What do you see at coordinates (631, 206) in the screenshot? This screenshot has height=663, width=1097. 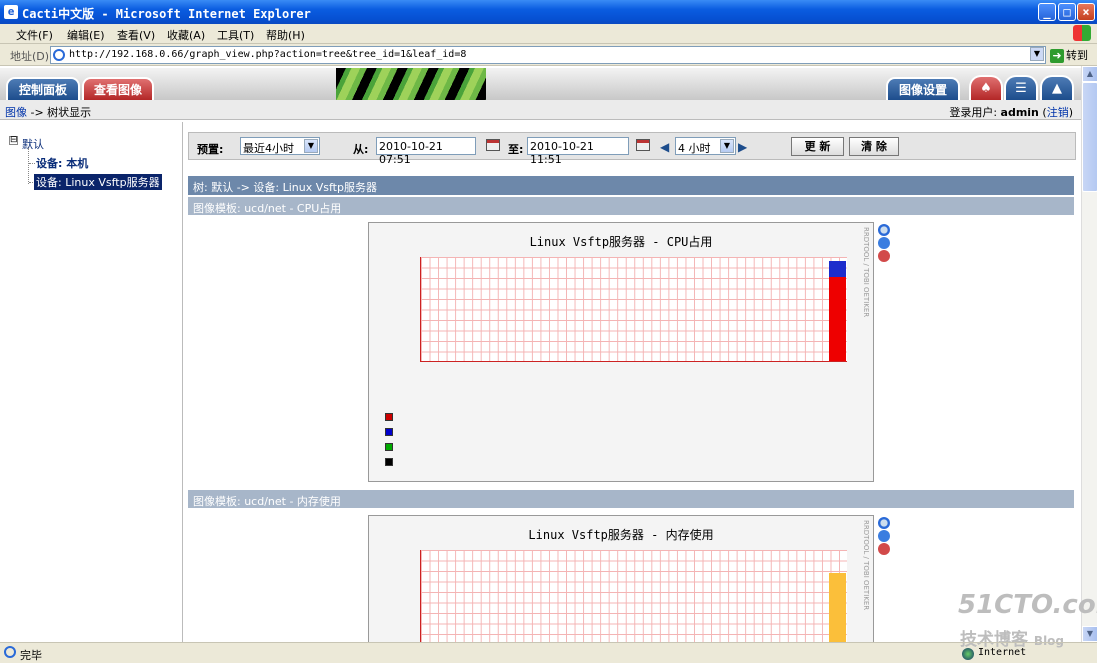 I see `graph-template-header-cpu: 图像模板: ucd/net - CPU占用` at bounding box center [631, 206].